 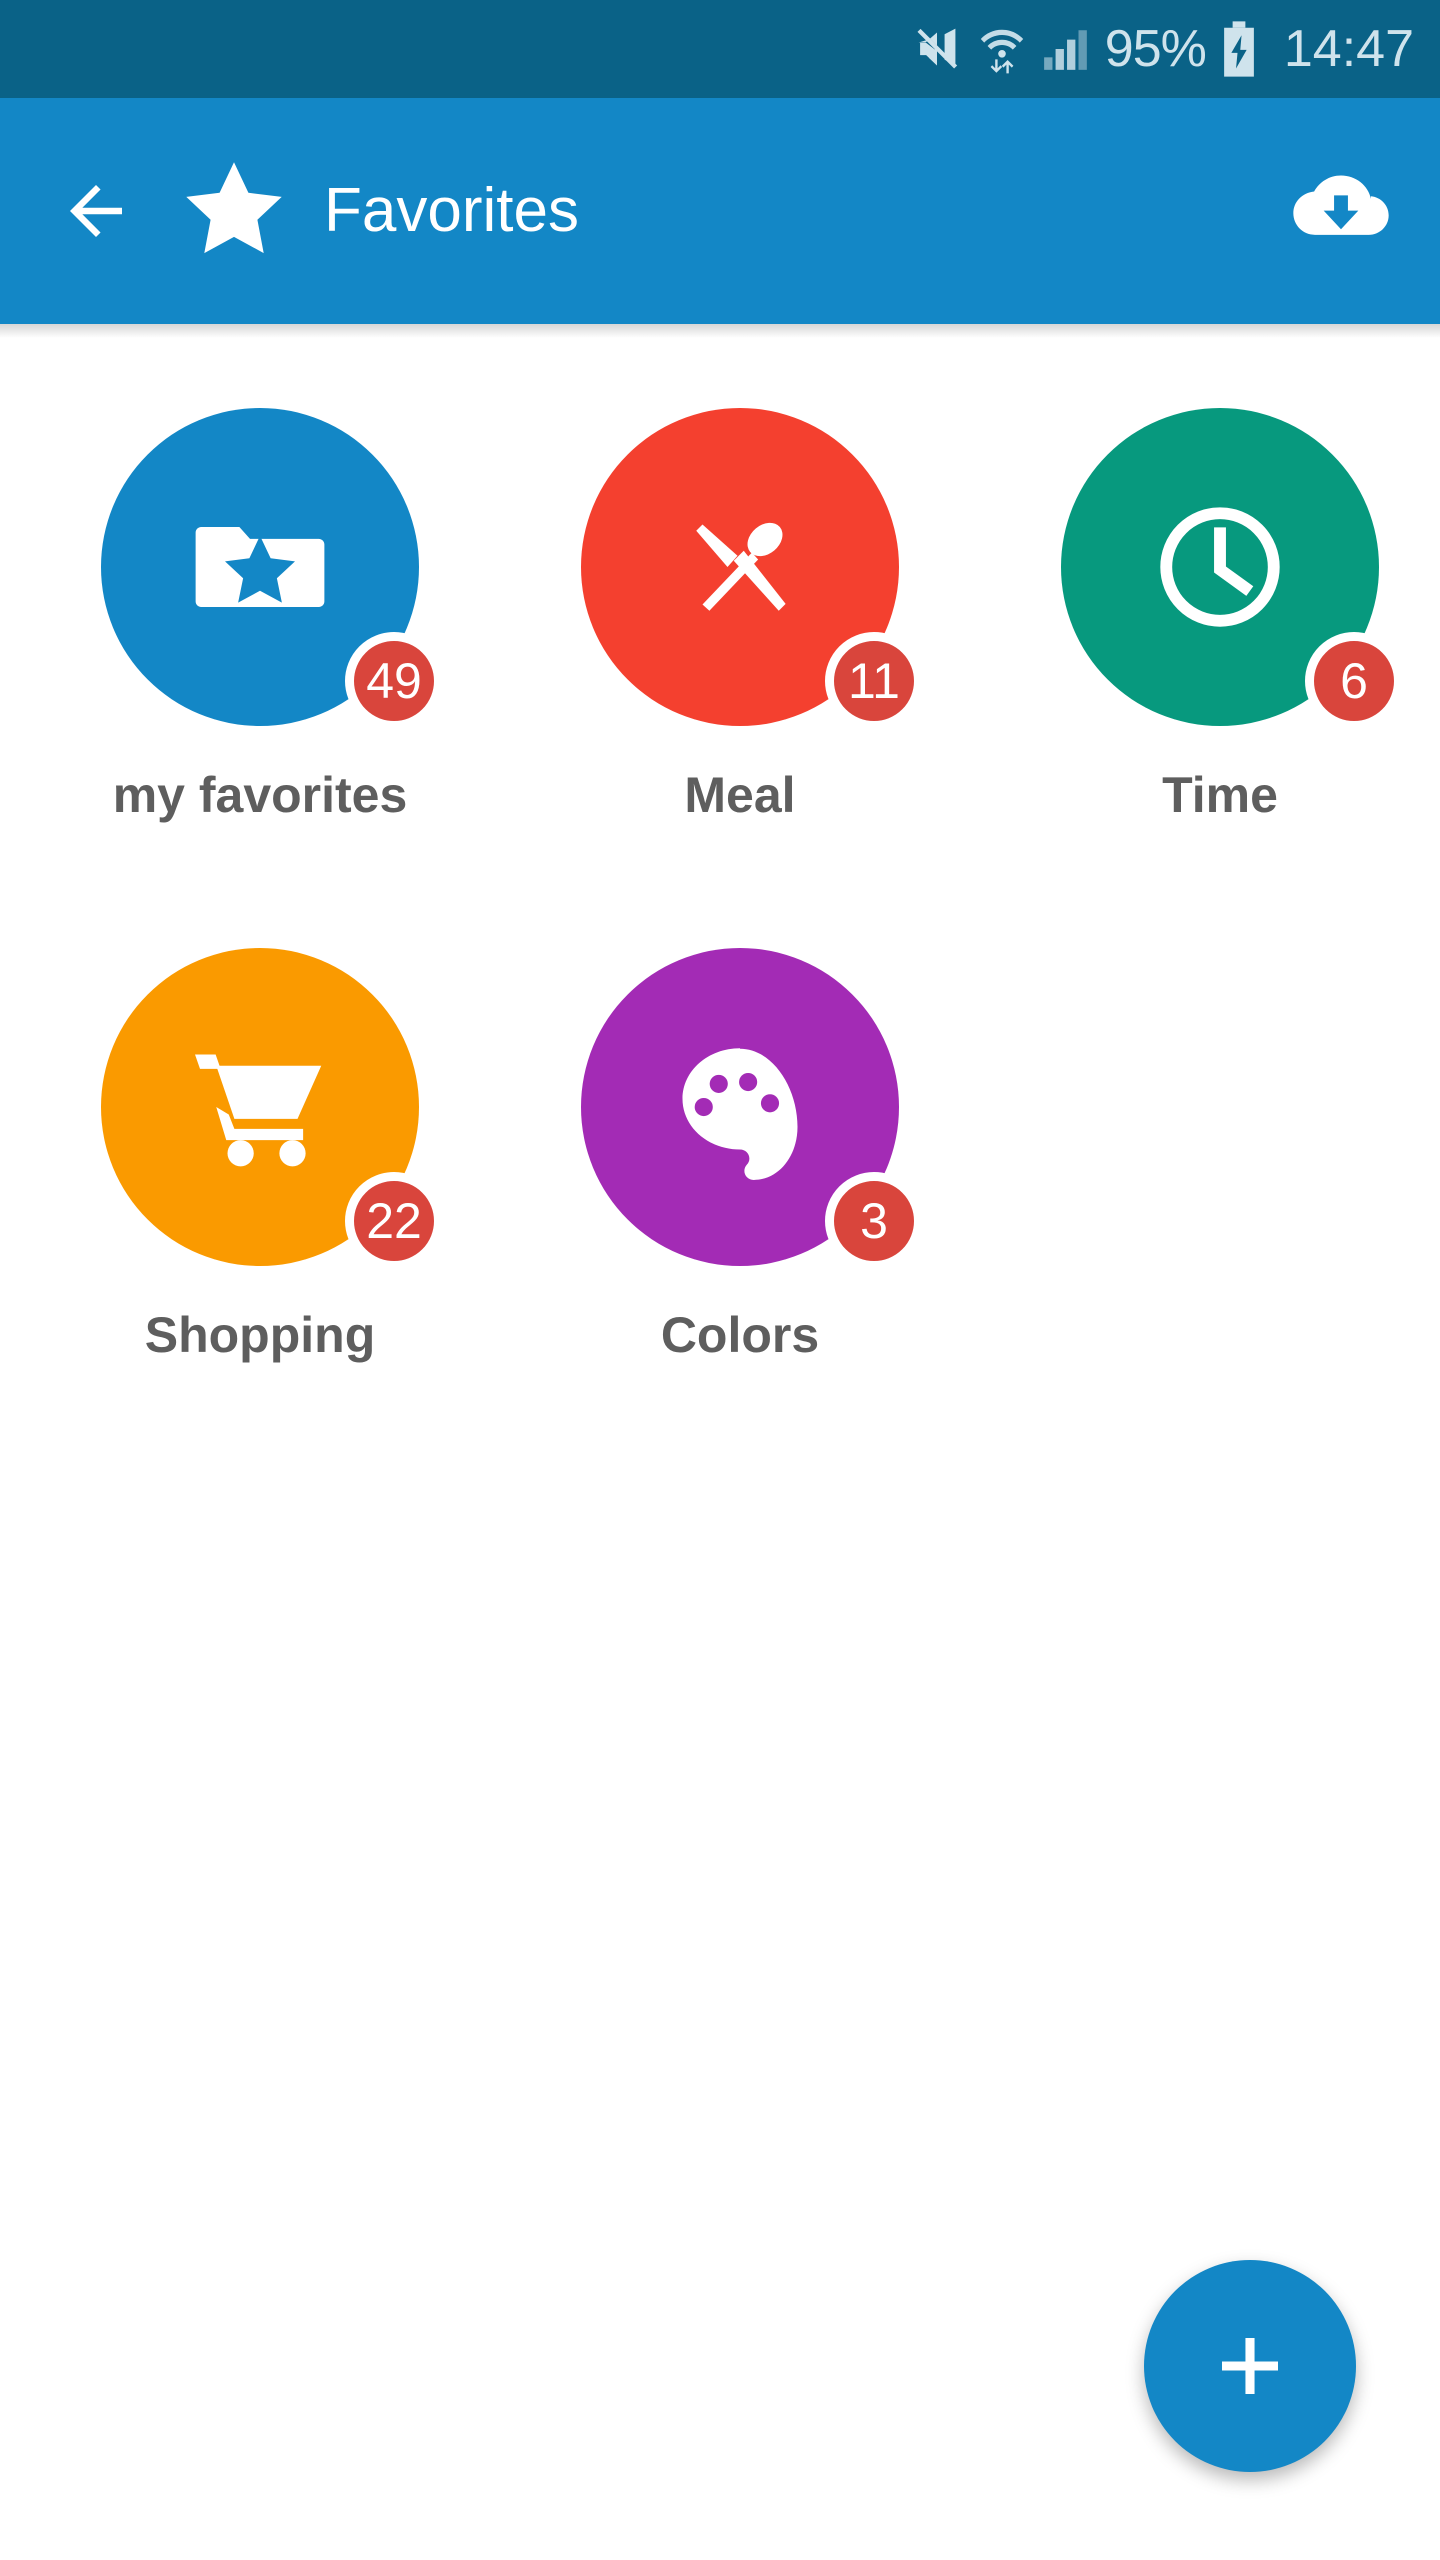 I want to click on add-fab-button, so click(x=1250, y=2366).